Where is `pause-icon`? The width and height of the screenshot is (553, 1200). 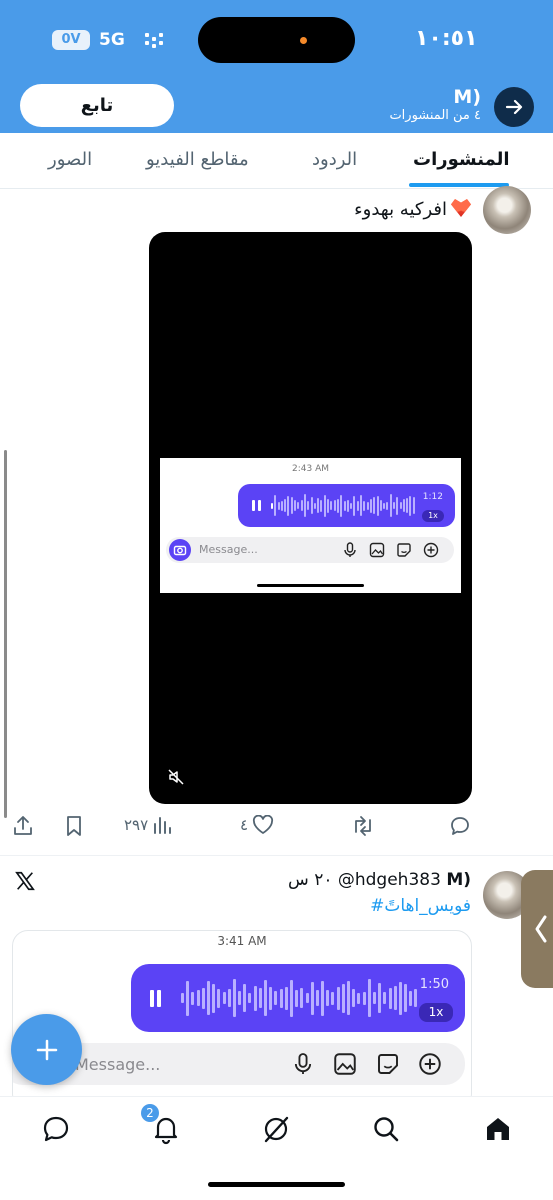
pause-icon is located at coordinates (256, 505).